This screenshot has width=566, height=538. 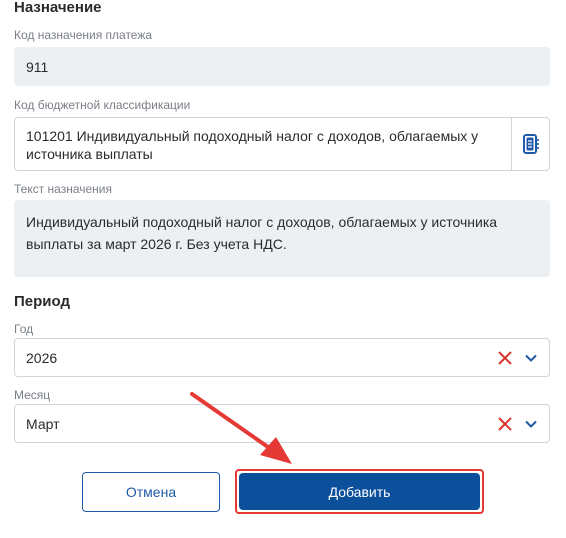 I want to click on month-label: Месяц, so click(x=32, y=395).